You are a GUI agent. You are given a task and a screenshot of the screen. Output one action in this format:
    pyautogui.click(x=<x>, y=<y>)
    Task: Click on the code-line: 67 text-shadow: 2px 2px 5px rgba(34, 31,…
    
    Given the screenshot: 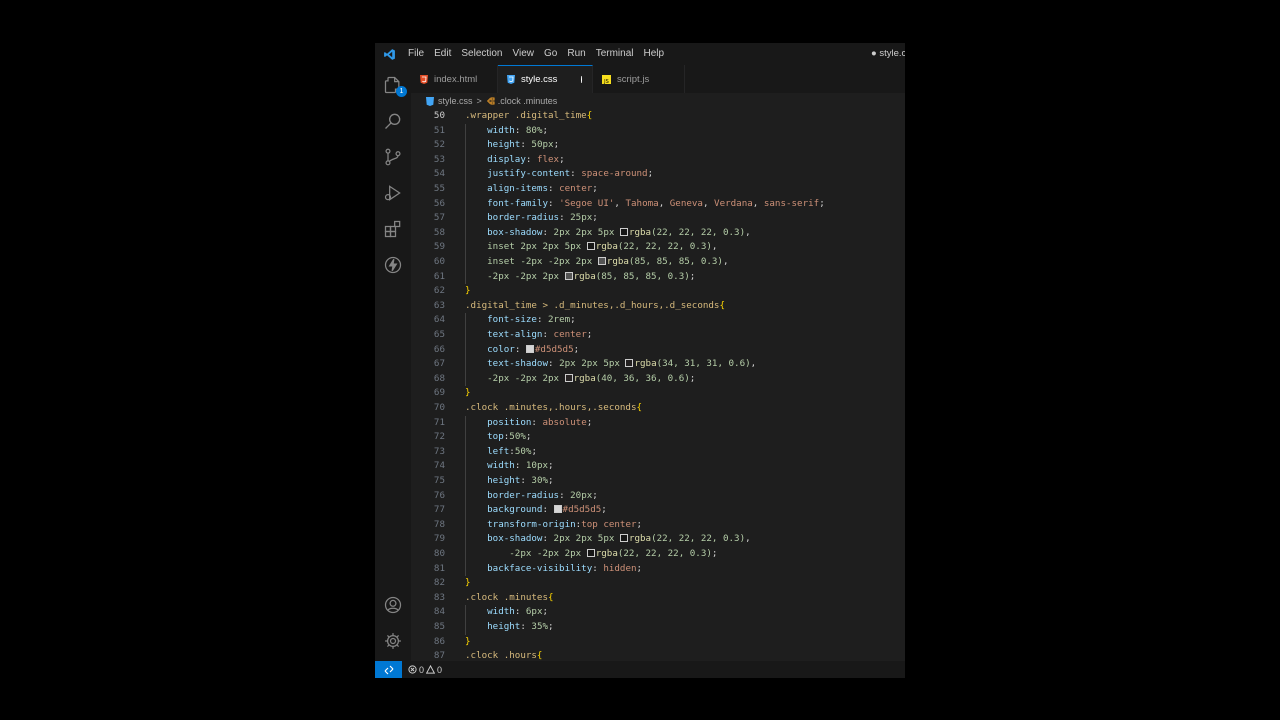 What is the action you would take?
    pyautogui.click(x=658, y=364)
    